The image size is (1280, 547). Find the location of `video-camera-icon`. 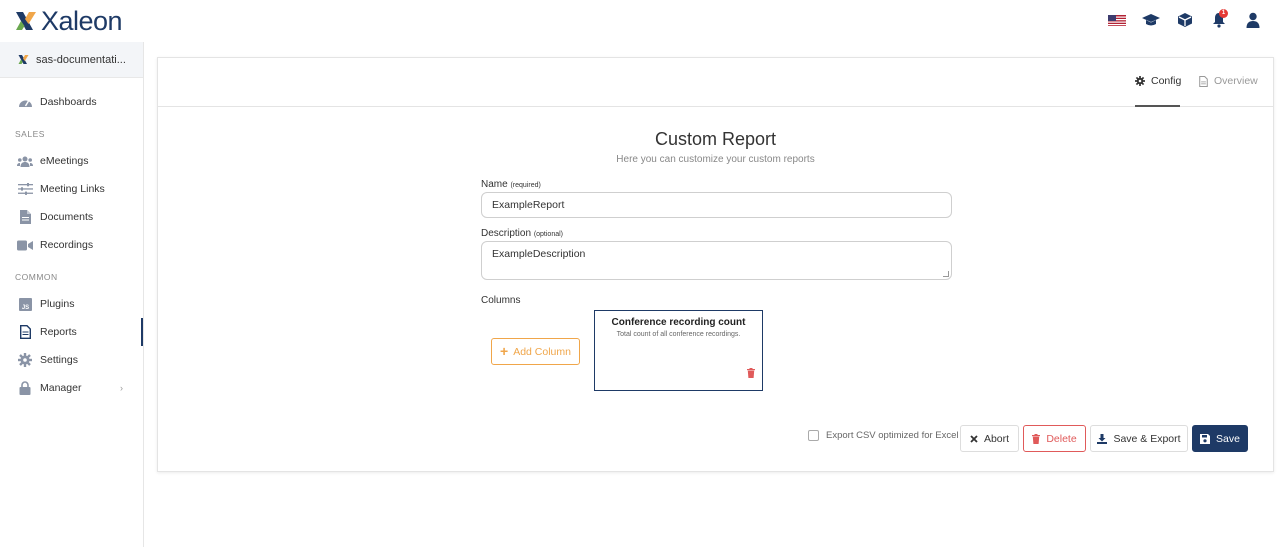

video-camera-icon is located at coordinates (25, 245).